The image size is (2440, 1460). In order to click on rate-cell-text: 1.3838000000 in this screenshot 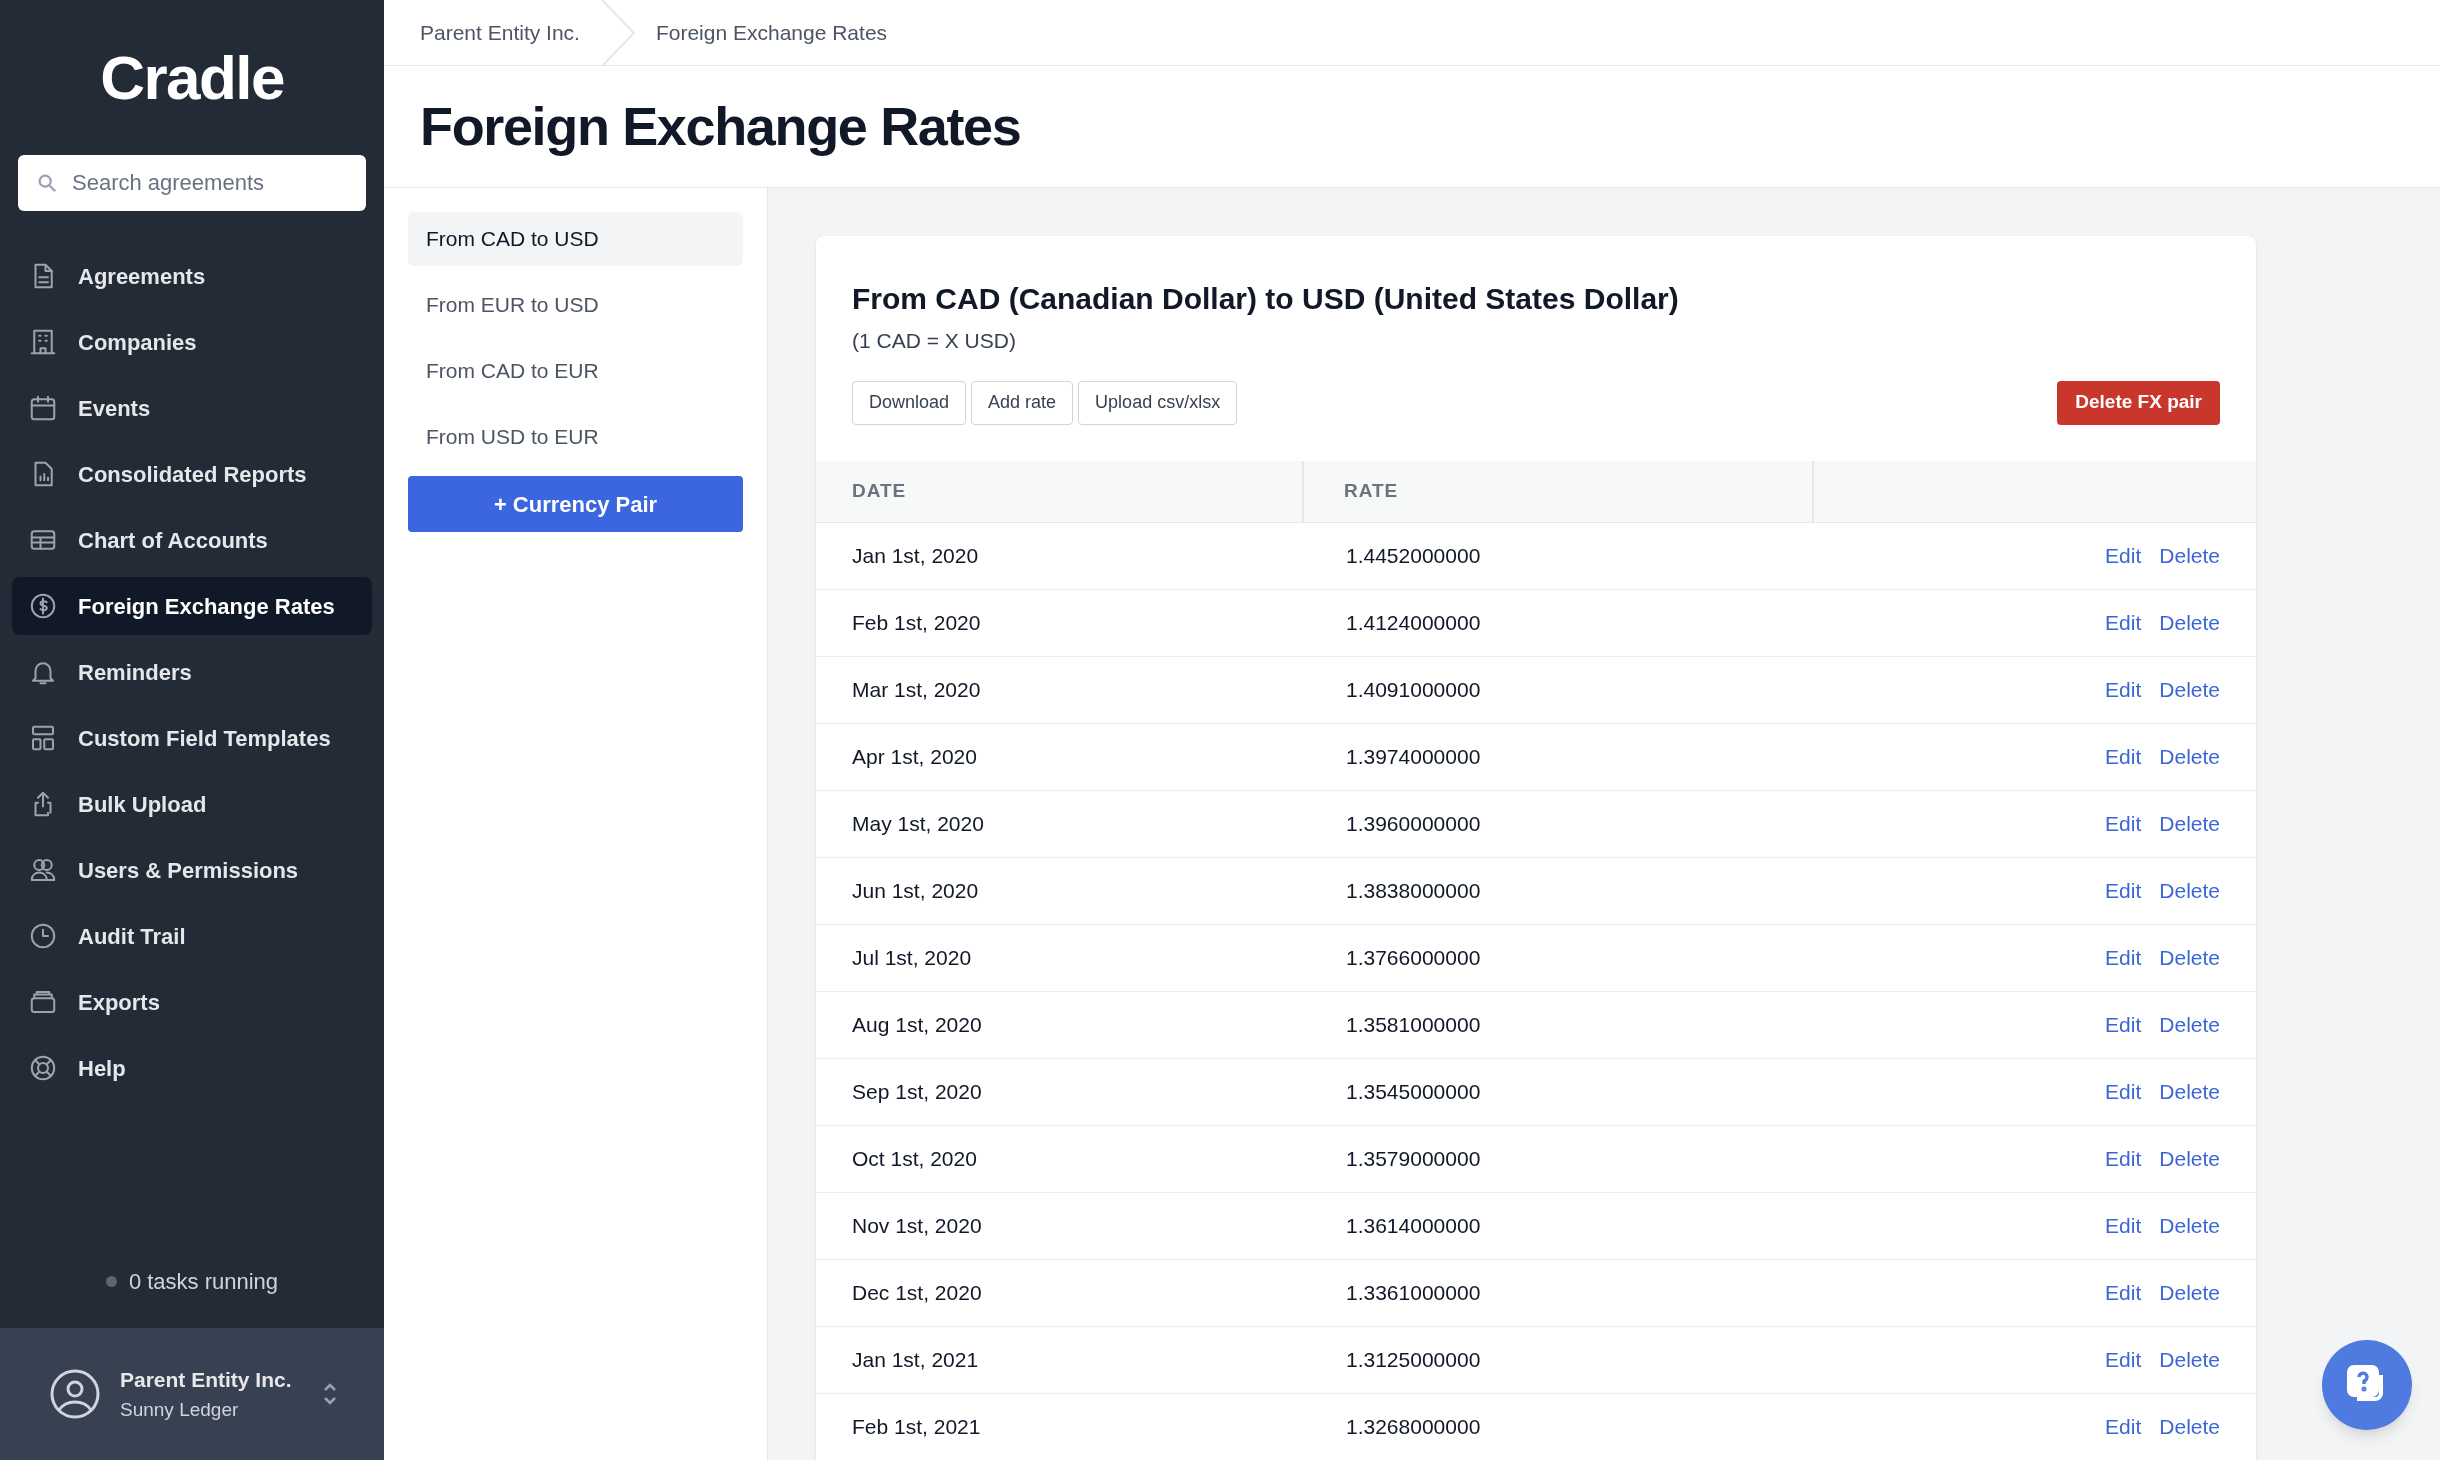, I will do `click(1413, 890)`.